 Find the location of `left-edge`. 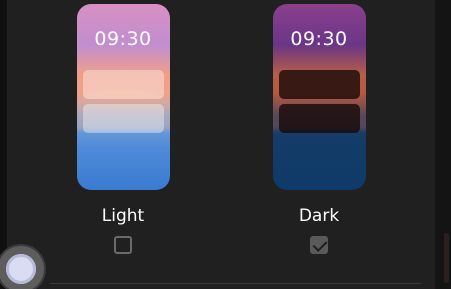

left-edge is located at coordinates (3, 144).